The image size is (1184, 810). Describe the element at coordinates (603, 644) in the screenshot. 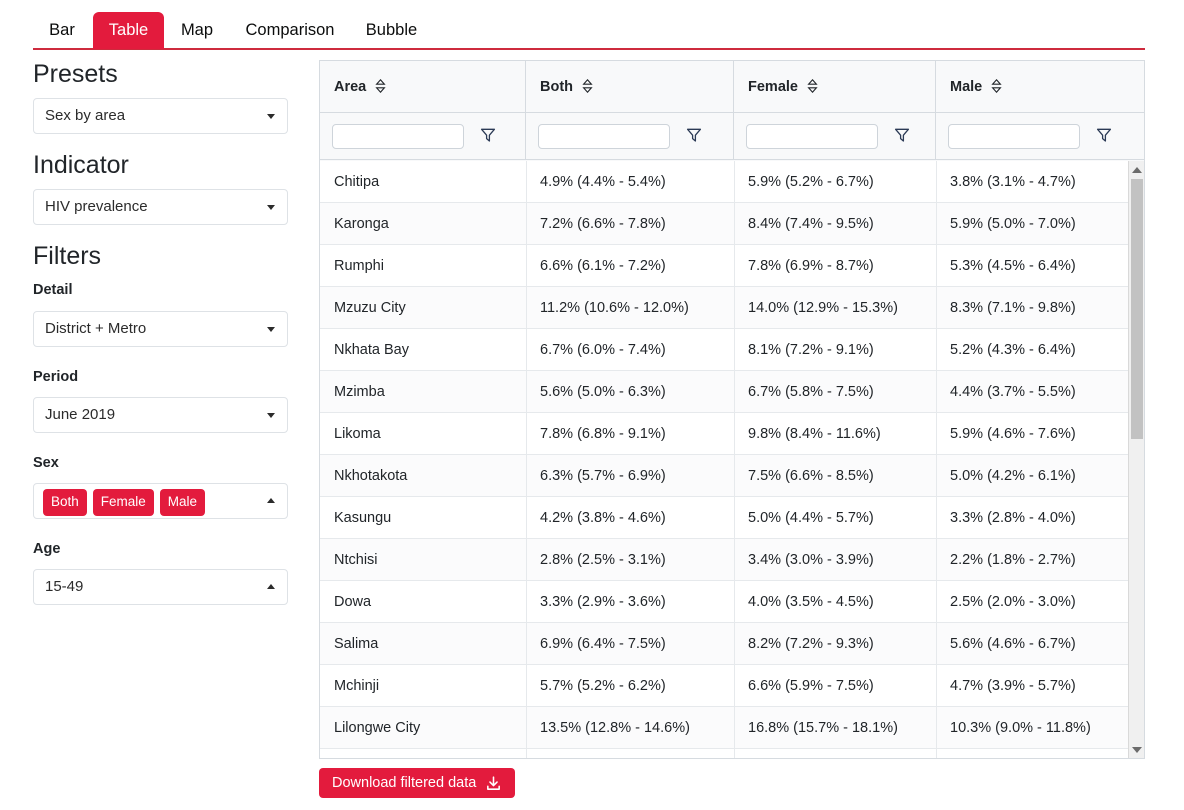

I see `cell-both: 6.9% (6.4% - 7.5%)` at that location.